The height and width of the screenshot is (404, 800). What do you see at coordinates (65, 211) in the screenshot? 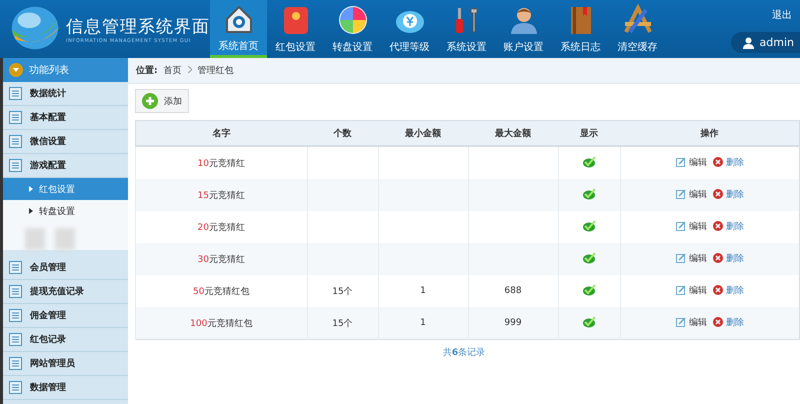
I see `sidebar-subitem: 转盘设置` at bounding box center [65, 211].